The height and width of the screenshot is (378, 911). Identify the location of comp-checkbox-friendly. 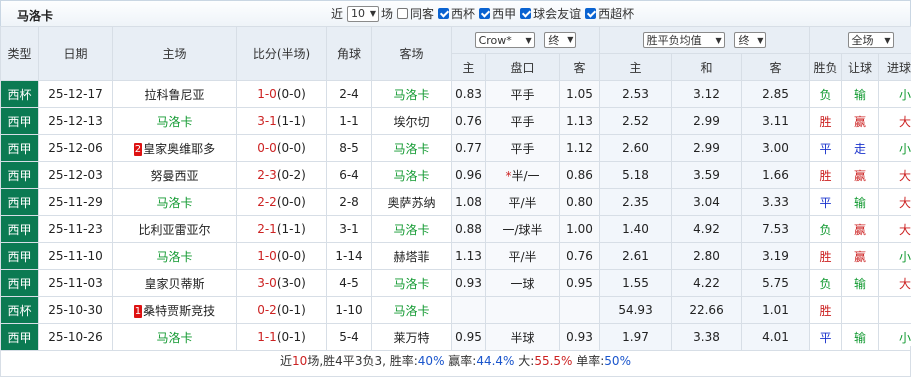
(526, 13).